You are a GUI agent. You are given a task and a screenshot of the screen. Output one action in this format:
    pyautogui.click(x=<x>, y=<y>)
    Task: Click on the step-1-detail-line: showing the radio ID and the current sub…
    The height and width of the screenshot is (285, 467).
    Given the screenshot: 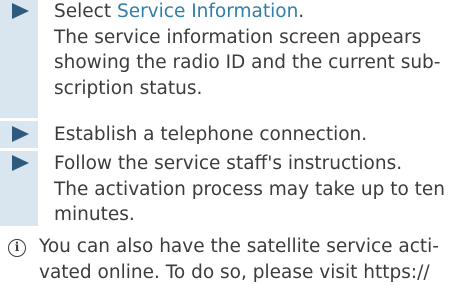 What is the action you would take?
    pyautogui.click(x=258, y=63)
    